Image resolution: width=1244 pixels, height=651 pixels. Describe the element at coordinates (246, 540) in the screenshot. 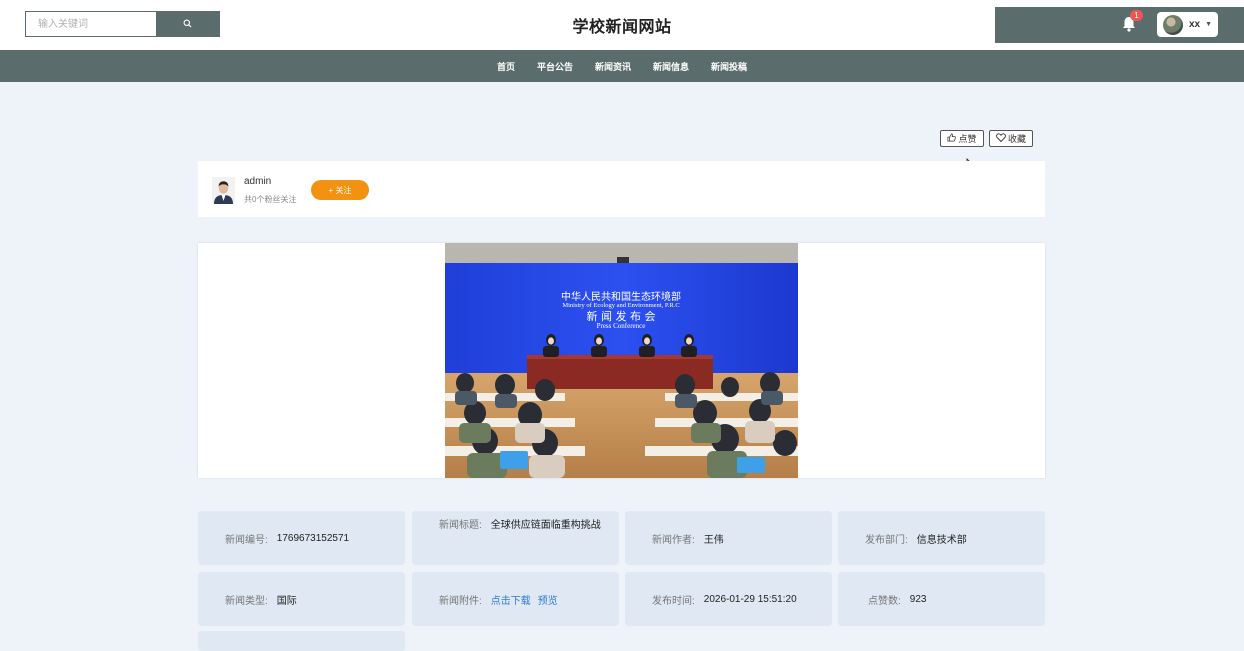

I see `news-id-label: 新闻编号:` at that location.